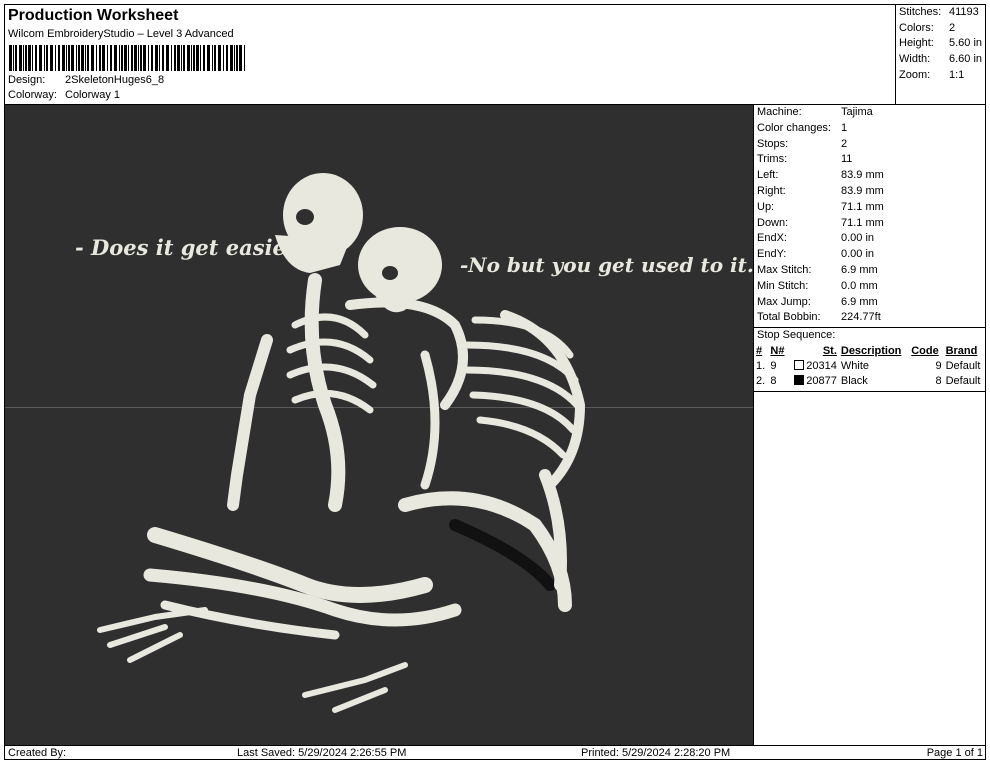 This screenshot has width=990, height=762. I want to click on info-value: 1, so click(844, 127).